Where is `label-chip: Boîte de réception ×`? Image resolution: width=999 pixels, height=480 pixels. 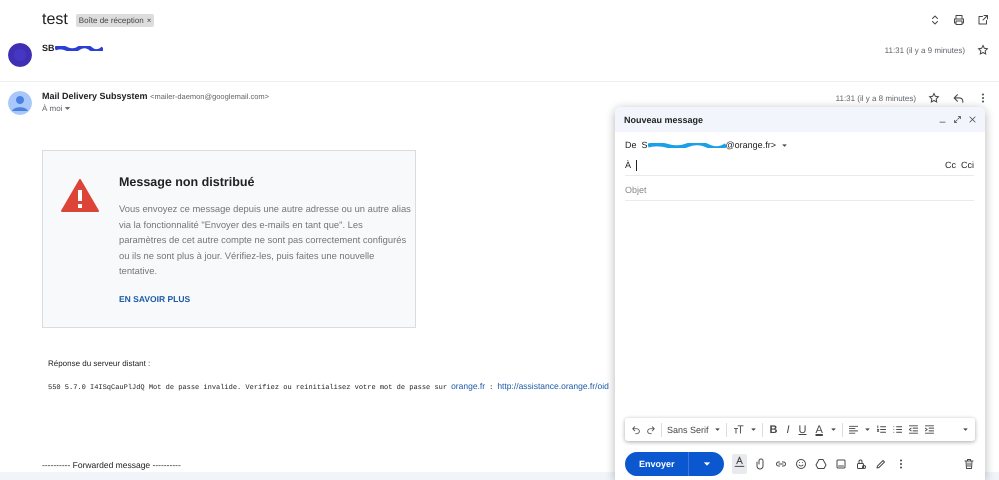 label-chip: Boîte de réception × is located at coordinates (115, 20).